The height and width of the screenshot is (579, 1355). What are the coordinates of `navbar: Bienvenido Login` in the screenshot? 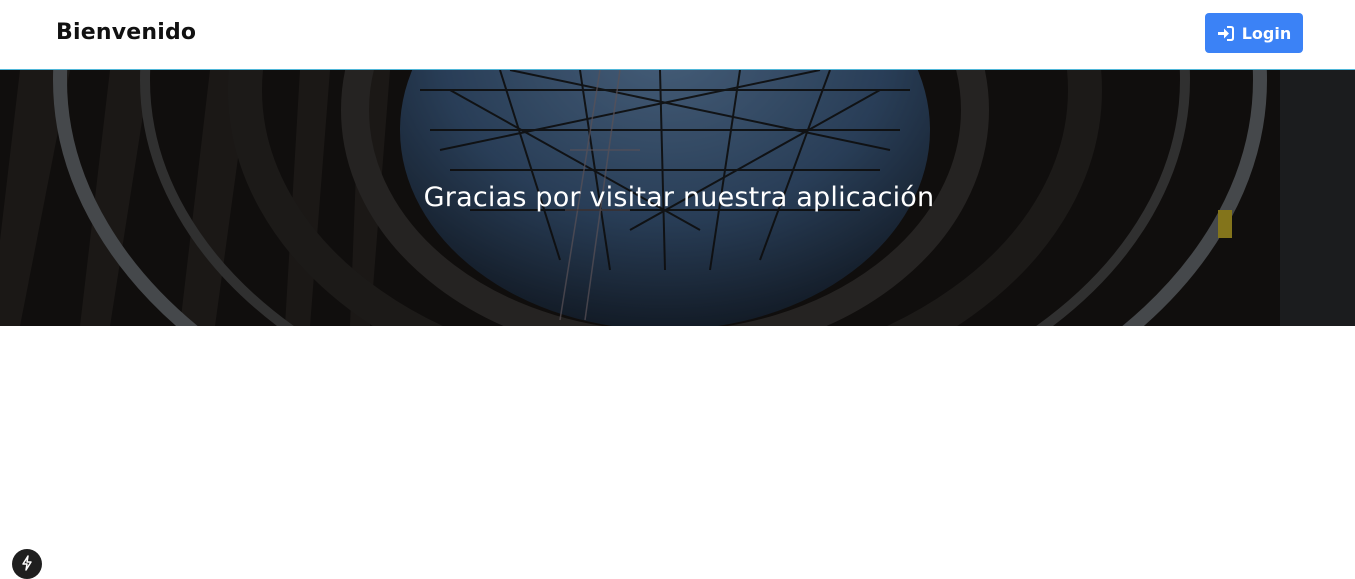 It's located at (677, 35).